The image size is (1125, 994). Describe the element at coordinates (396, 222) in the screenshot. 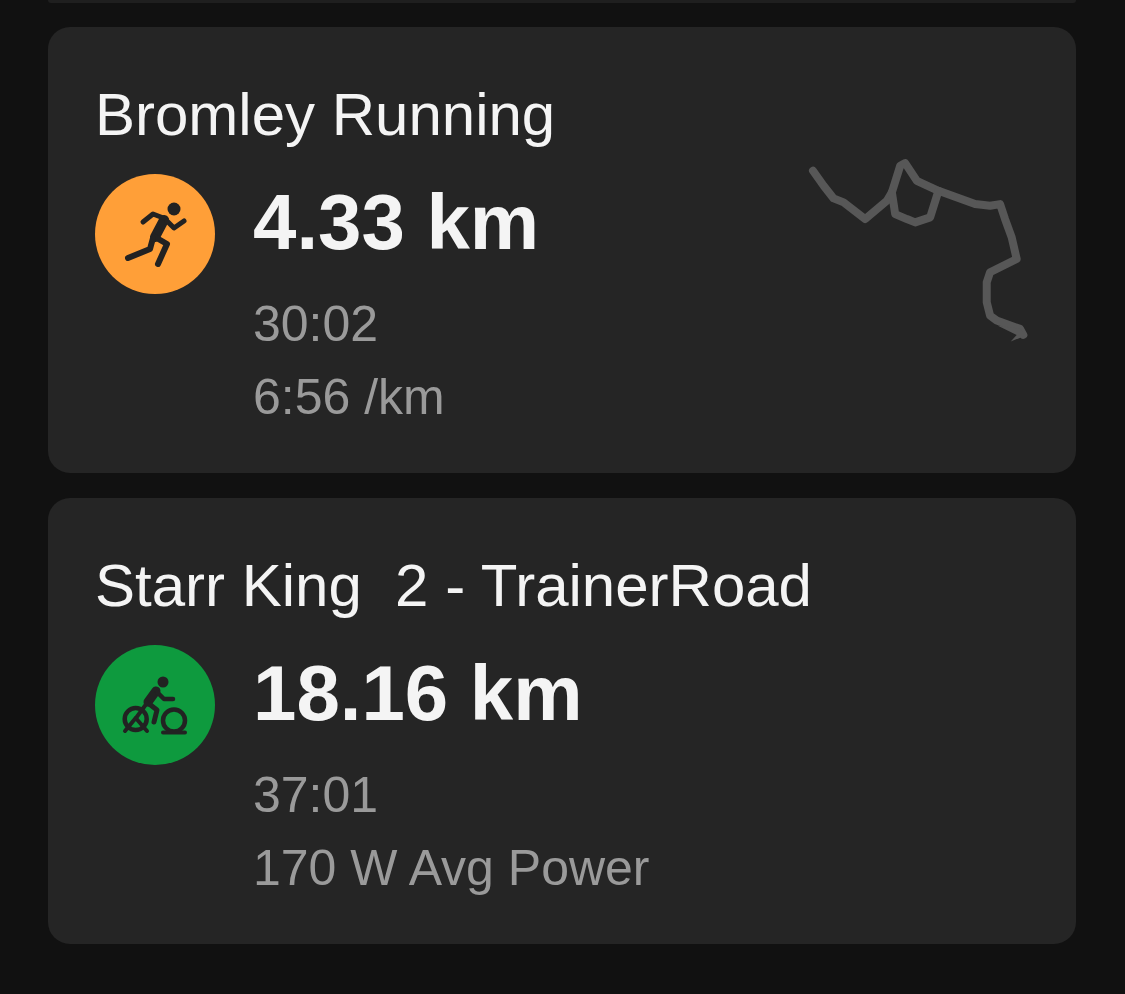

I see `distance-value: 4.33 km` at that location.